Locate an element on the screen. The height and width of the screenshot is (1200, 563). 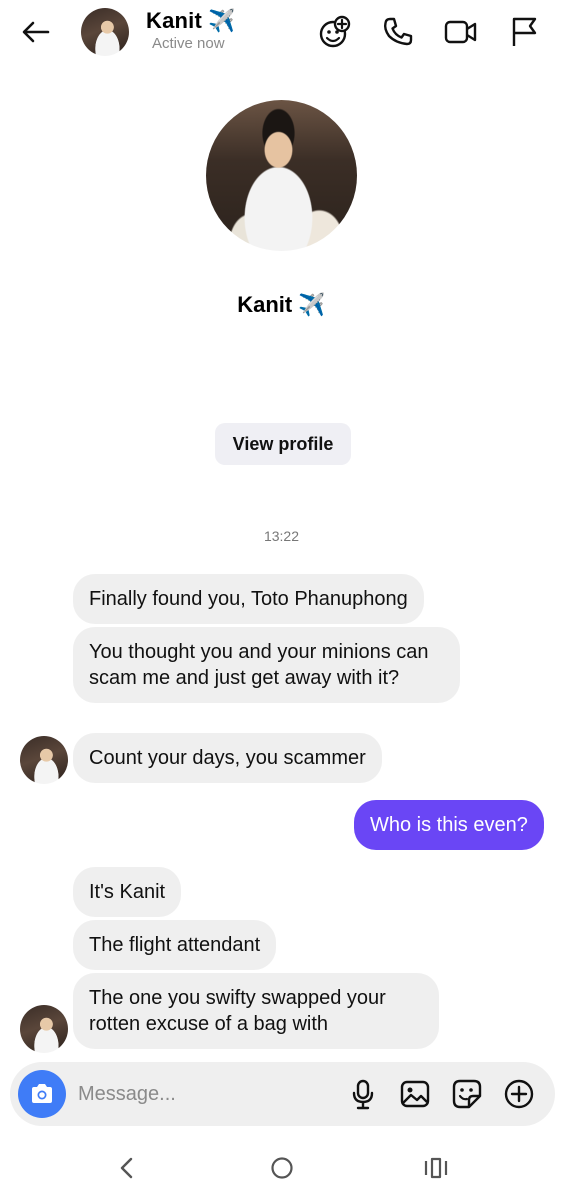
add-emoji-button is located at coordinates (335, 32).